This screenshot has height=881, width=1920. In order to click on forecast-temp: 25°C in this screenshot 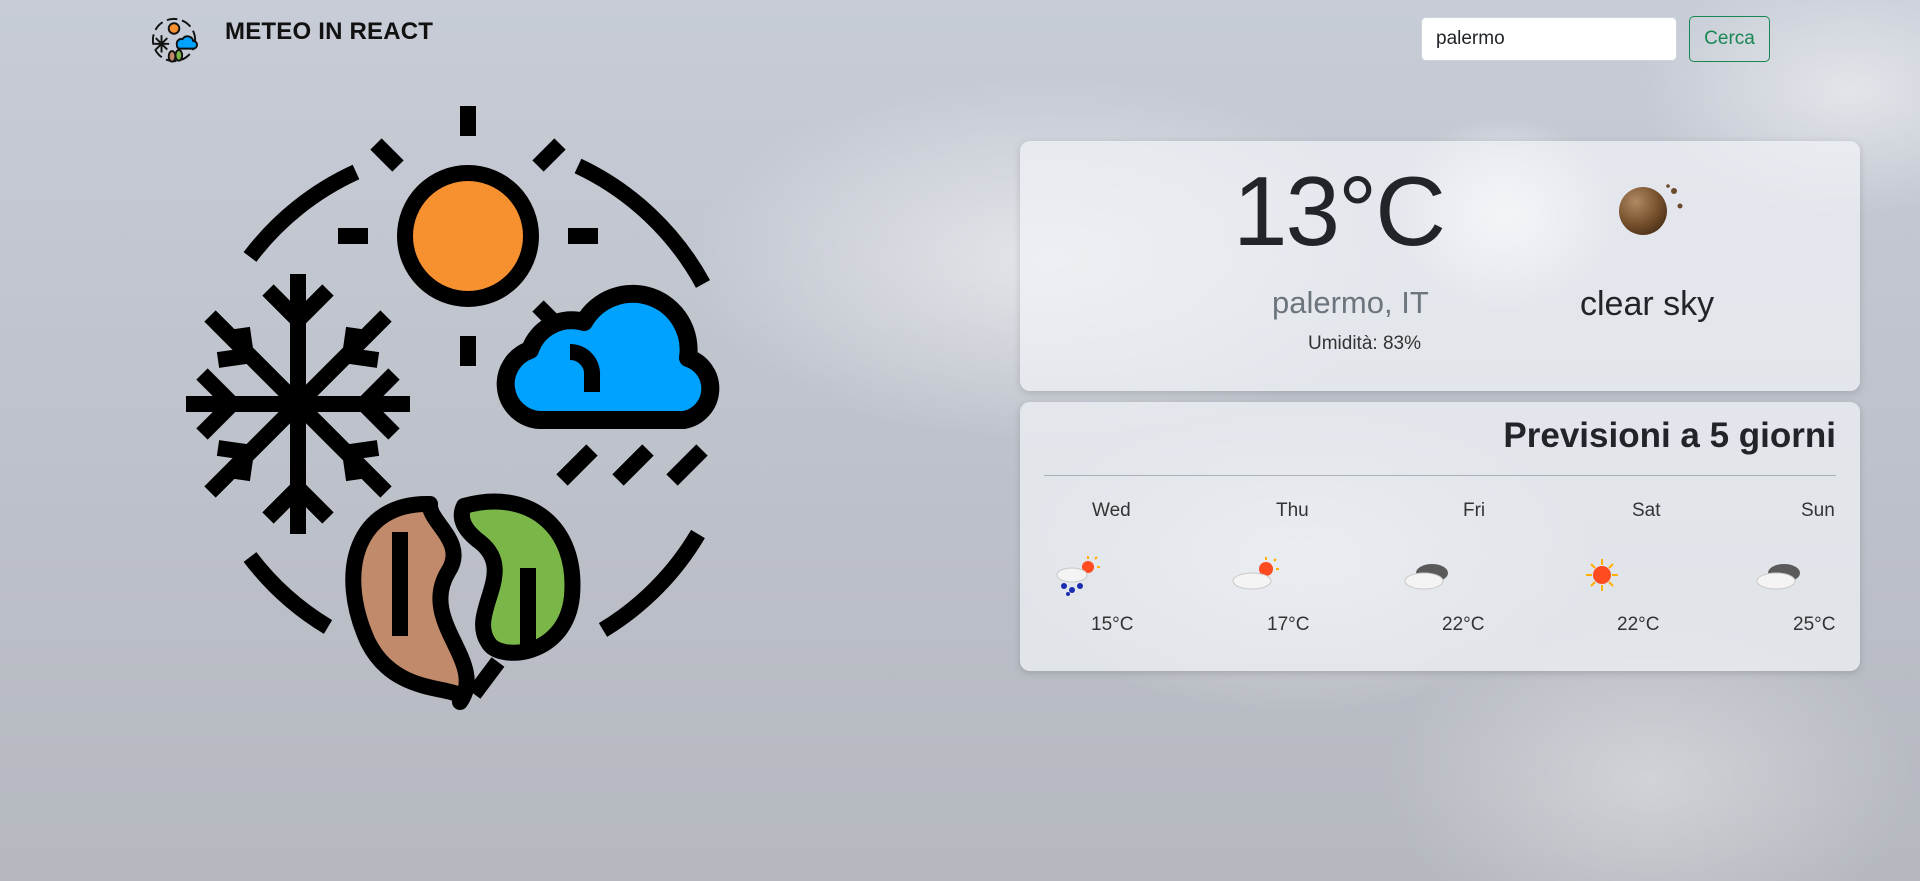, I will do `click(1814, 624)`.